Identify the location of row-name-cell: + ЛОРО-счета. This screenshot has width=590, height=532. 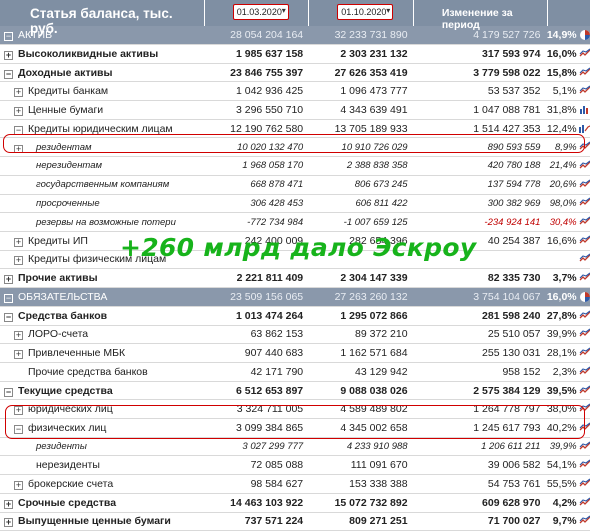
(101, 334).